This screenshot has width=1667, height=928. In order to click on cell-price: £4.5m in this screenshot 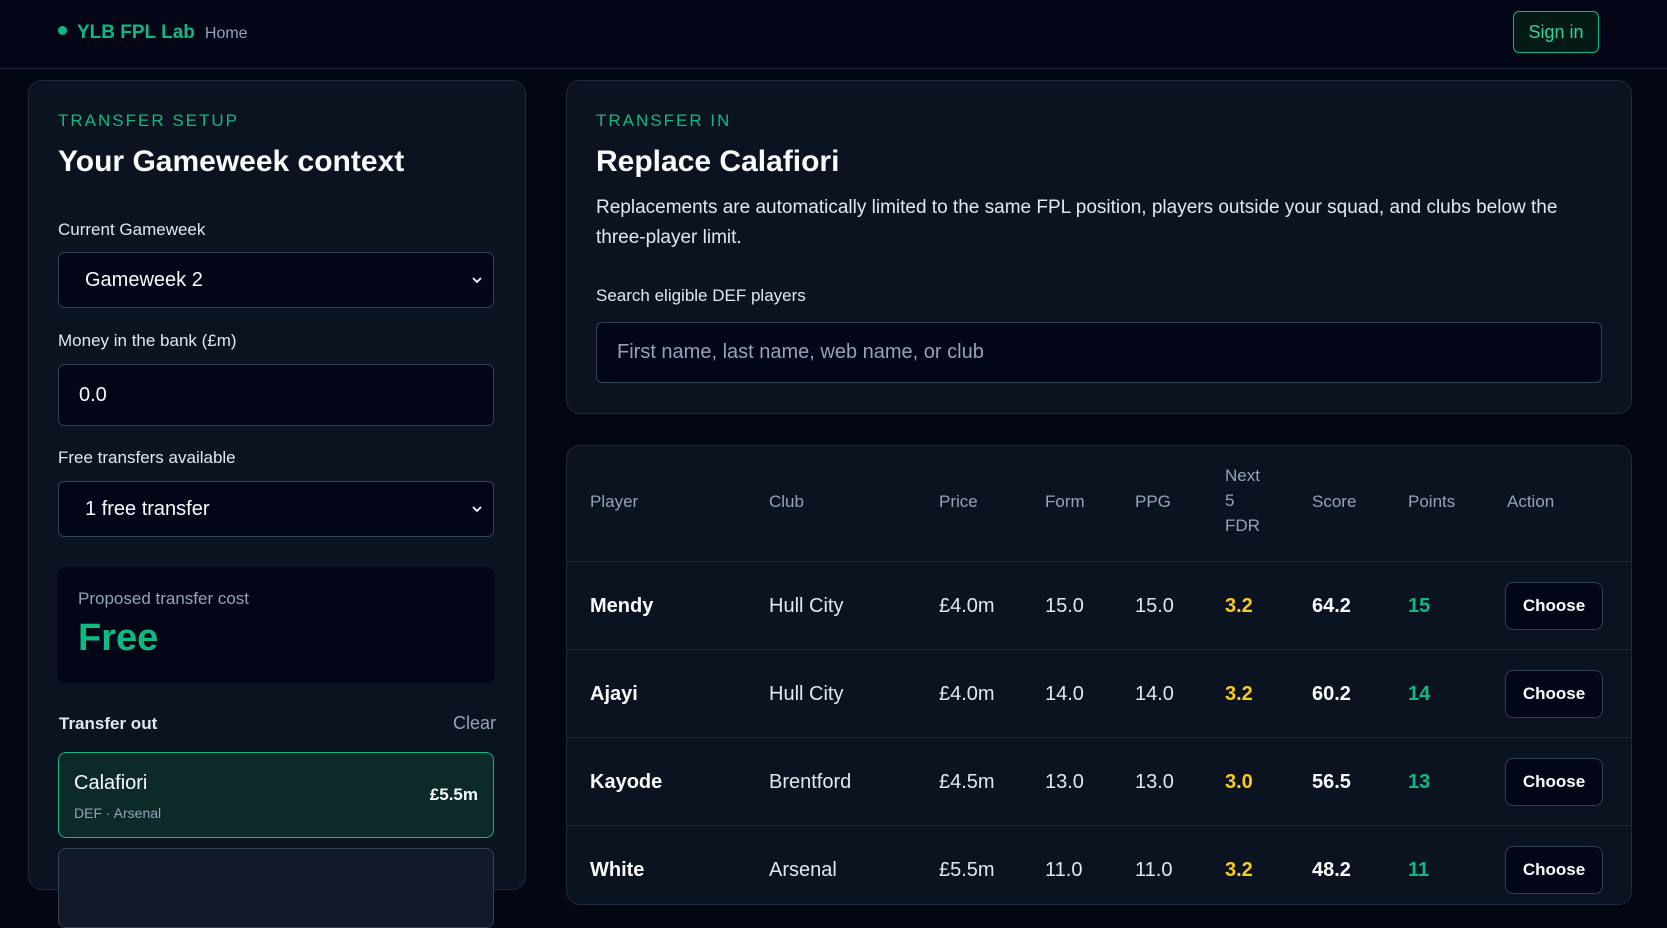, I will do `click(967, 781)`.